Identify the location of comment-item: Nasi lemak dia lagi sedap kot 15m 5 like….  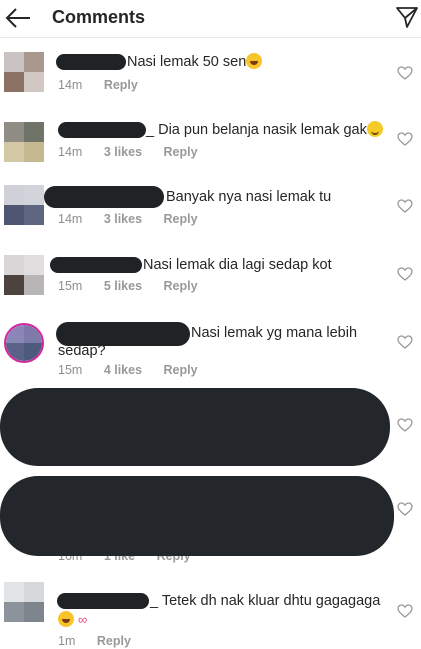
(210, 275).